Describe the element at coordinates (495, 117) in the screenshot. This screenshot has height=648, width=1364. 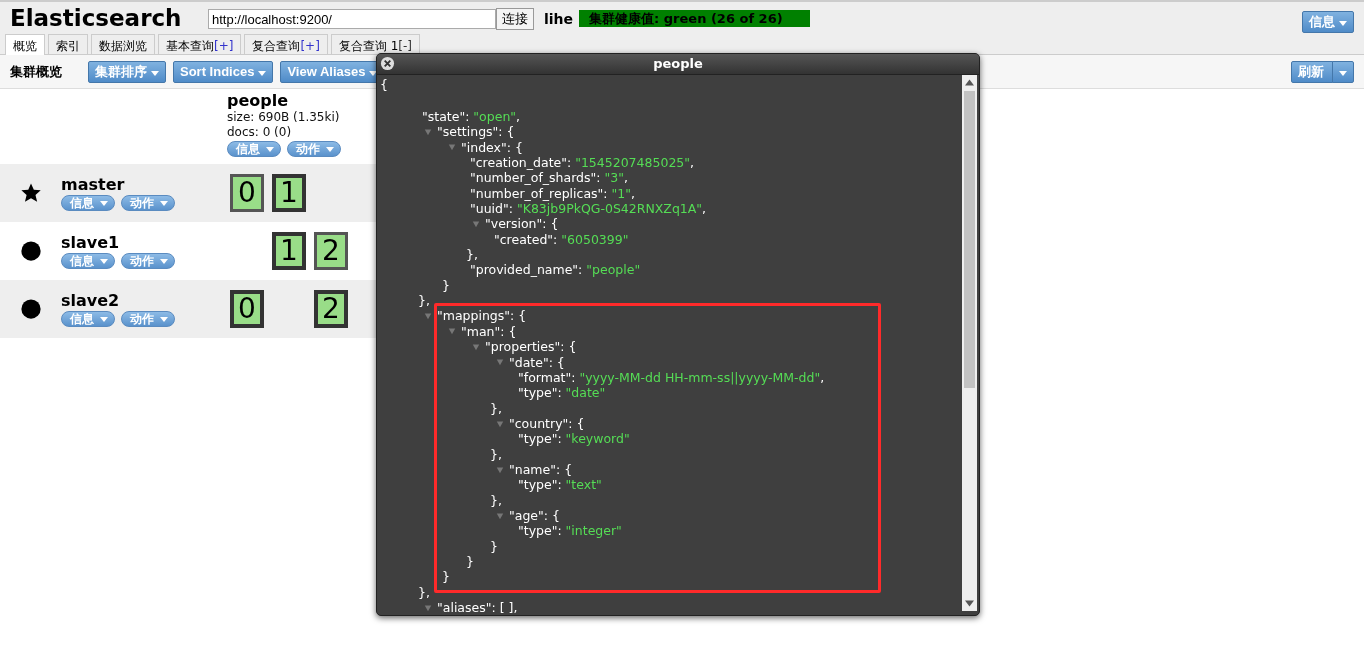
I see `json-value: "open"` at that location.